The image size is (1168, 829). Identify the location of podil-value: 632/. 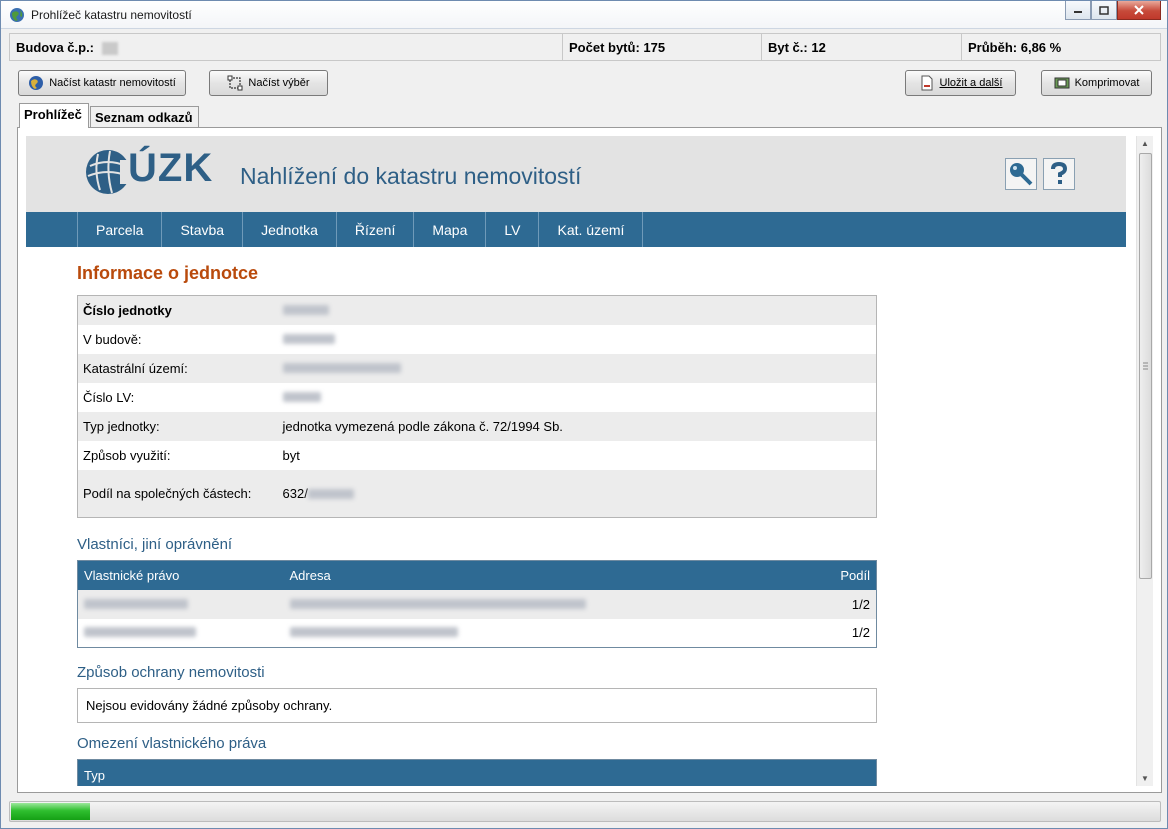
(295, 493).